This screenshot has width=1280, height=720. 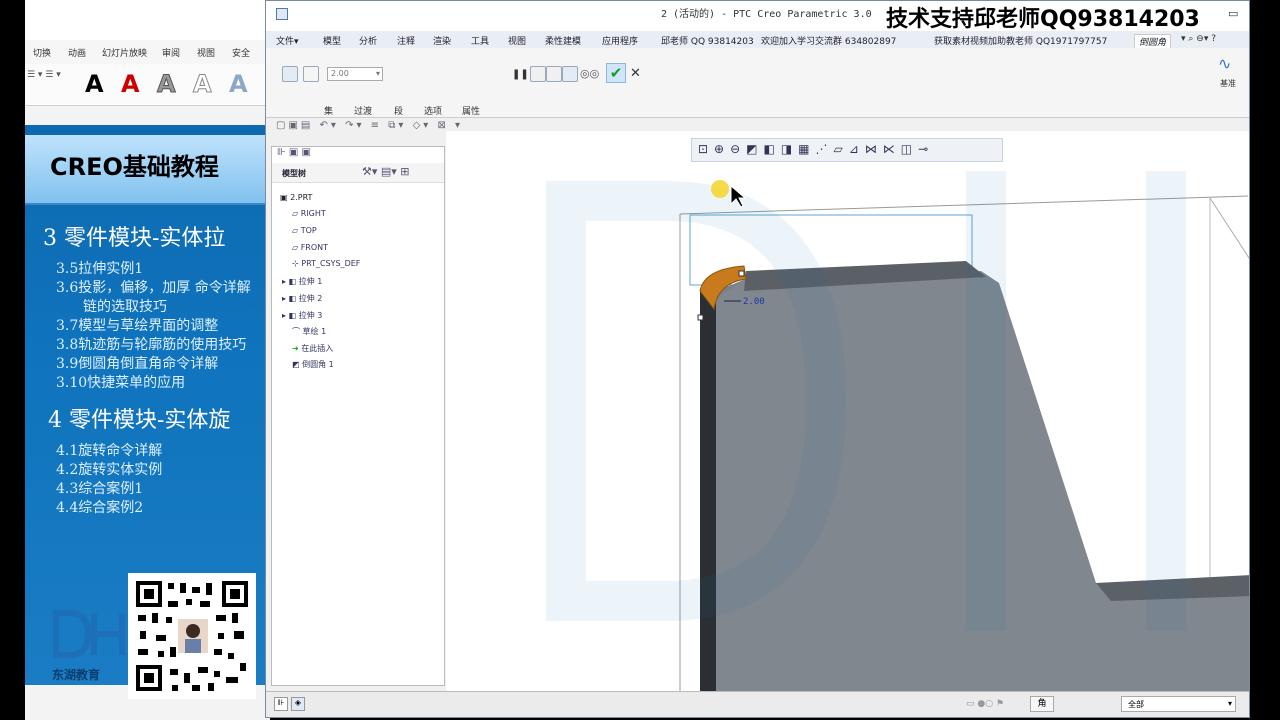 What do you see at coordinates (766, 14) in the screenshot?
I see `window-title: 2 (活动的) - PTC Creo Parametric 3.0` at bounding box center [766, 14].